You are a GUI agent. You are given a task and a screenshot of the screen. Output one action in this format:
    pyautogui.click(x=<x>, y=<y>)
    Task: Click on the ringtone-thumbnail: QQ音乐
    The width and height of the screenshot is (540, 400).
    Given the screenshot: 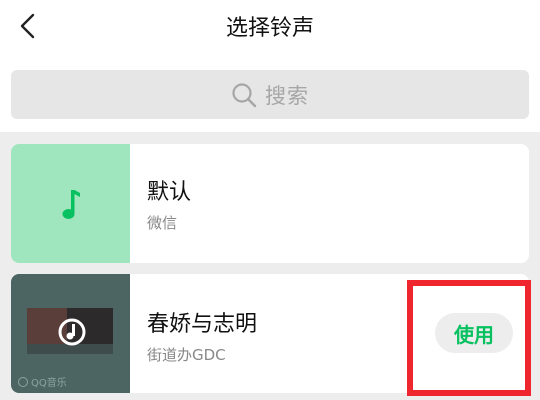 What is the action you would take?
    pyautogui.click(x=70, y=333)
    